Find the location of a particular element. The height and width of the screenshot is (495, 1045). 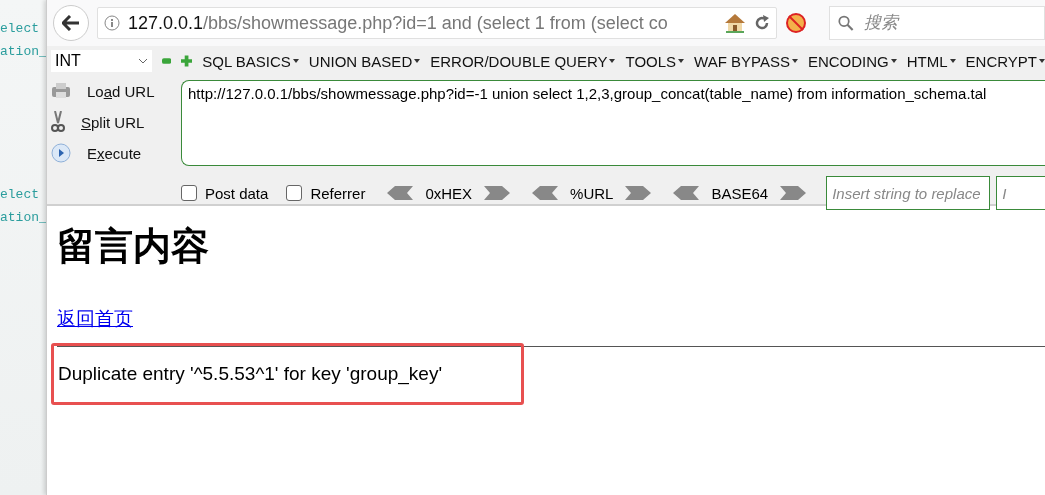

toolbar-button: Load URL is located at coordinates (112, 91).